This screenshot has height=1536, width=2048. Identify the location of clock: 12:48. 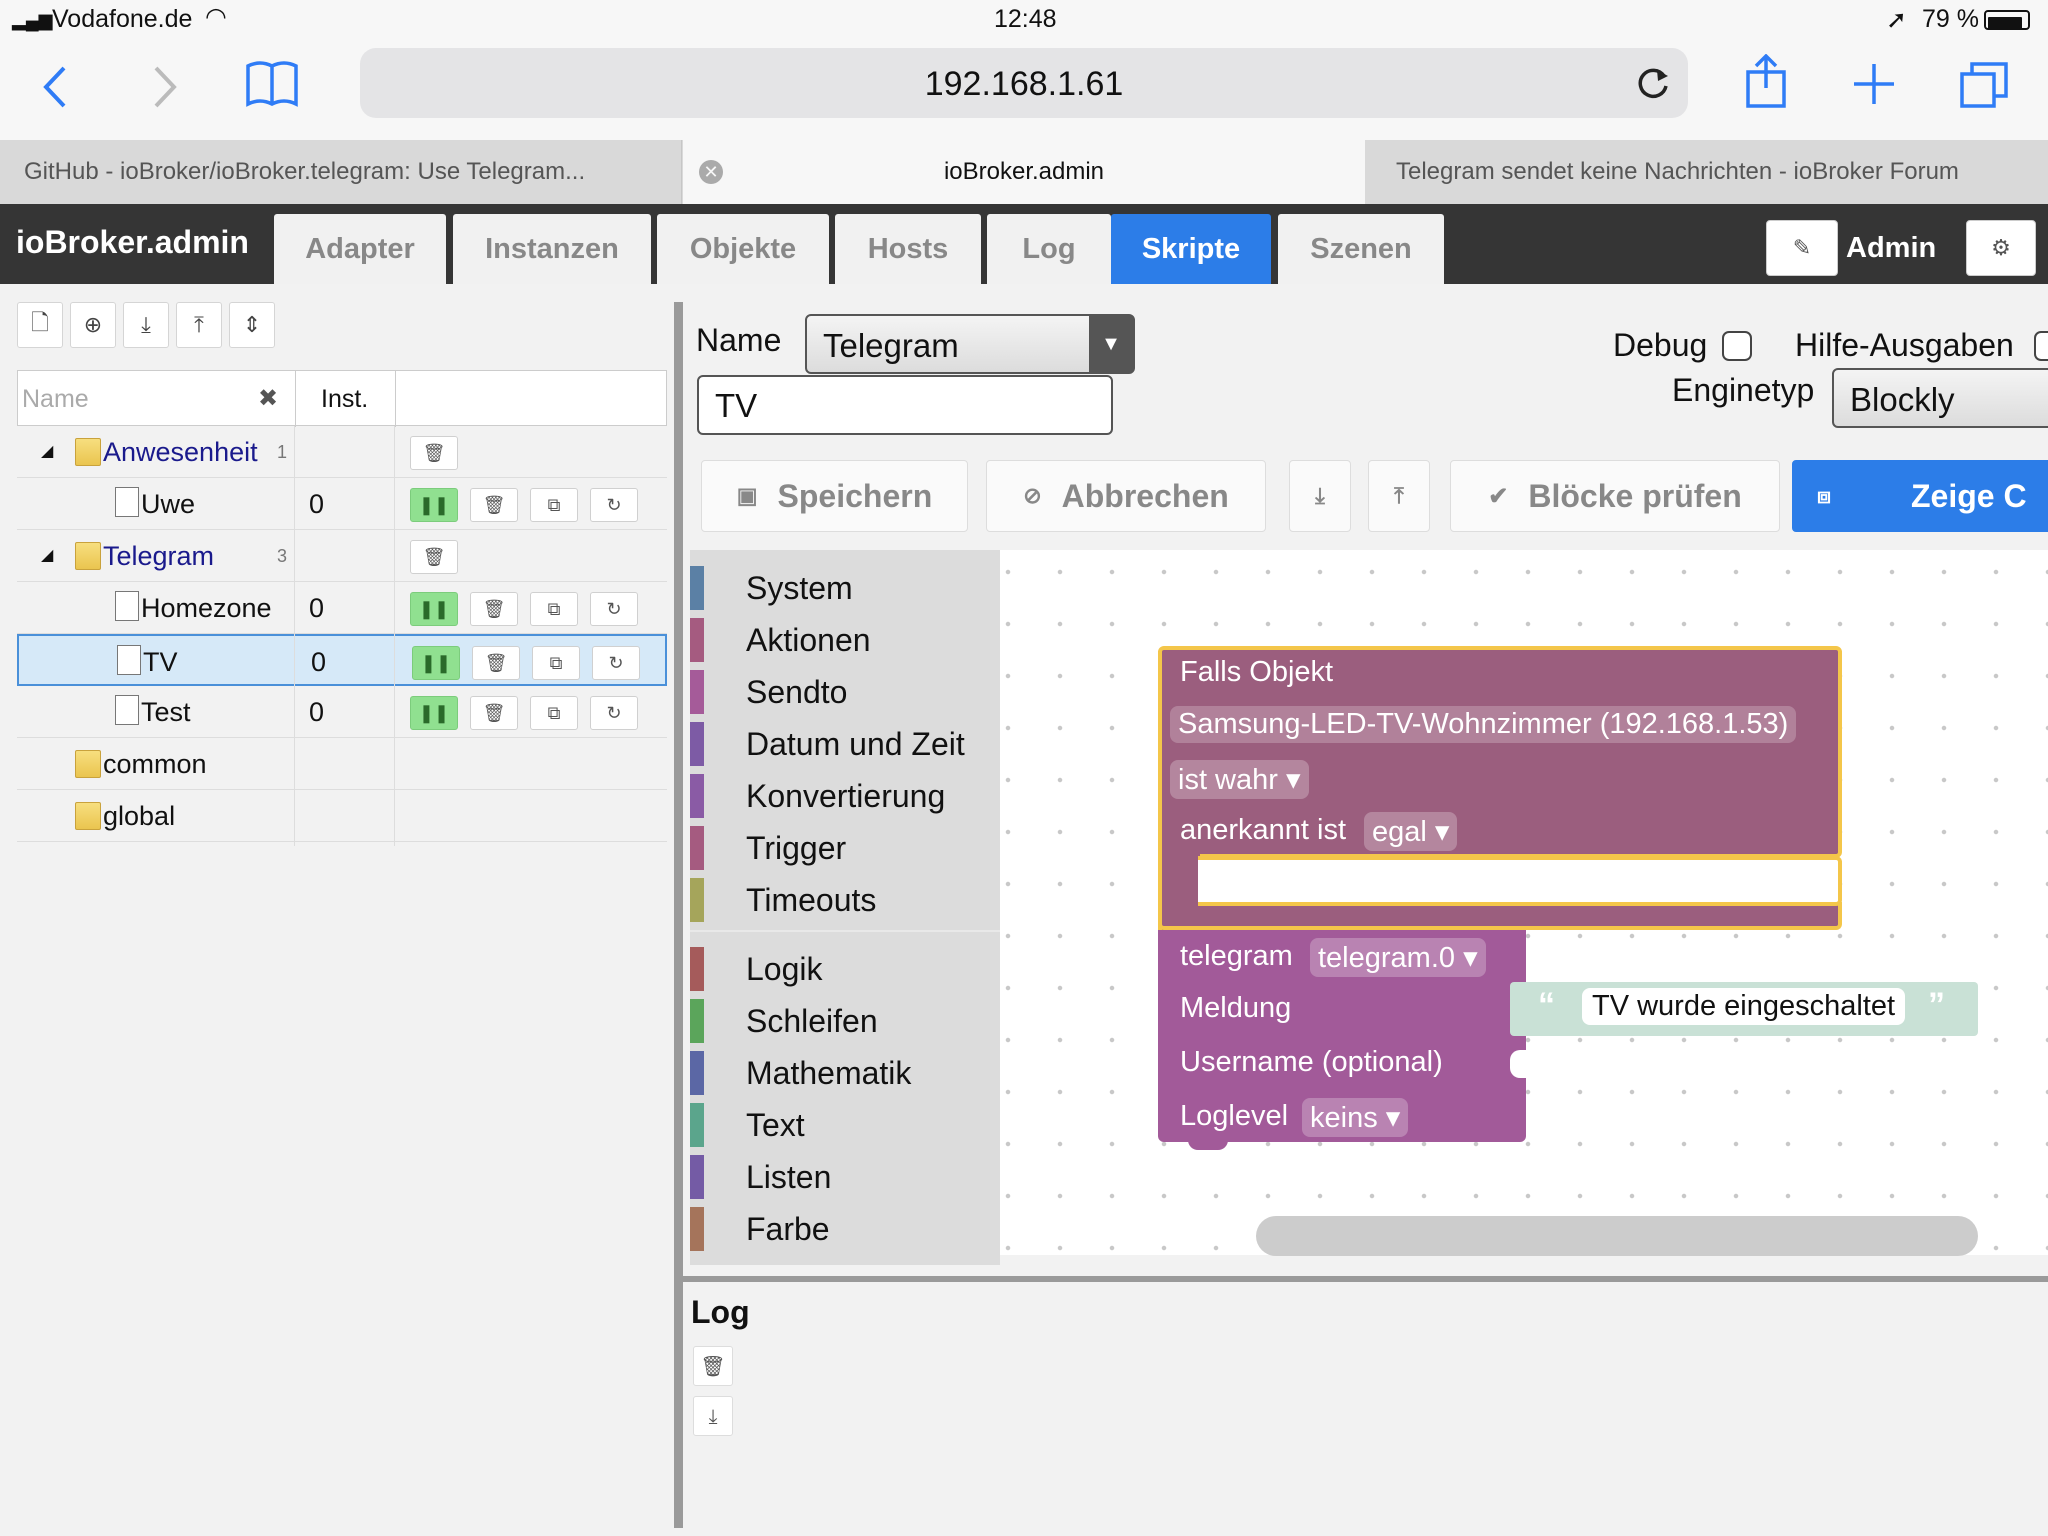
(1025, 19).